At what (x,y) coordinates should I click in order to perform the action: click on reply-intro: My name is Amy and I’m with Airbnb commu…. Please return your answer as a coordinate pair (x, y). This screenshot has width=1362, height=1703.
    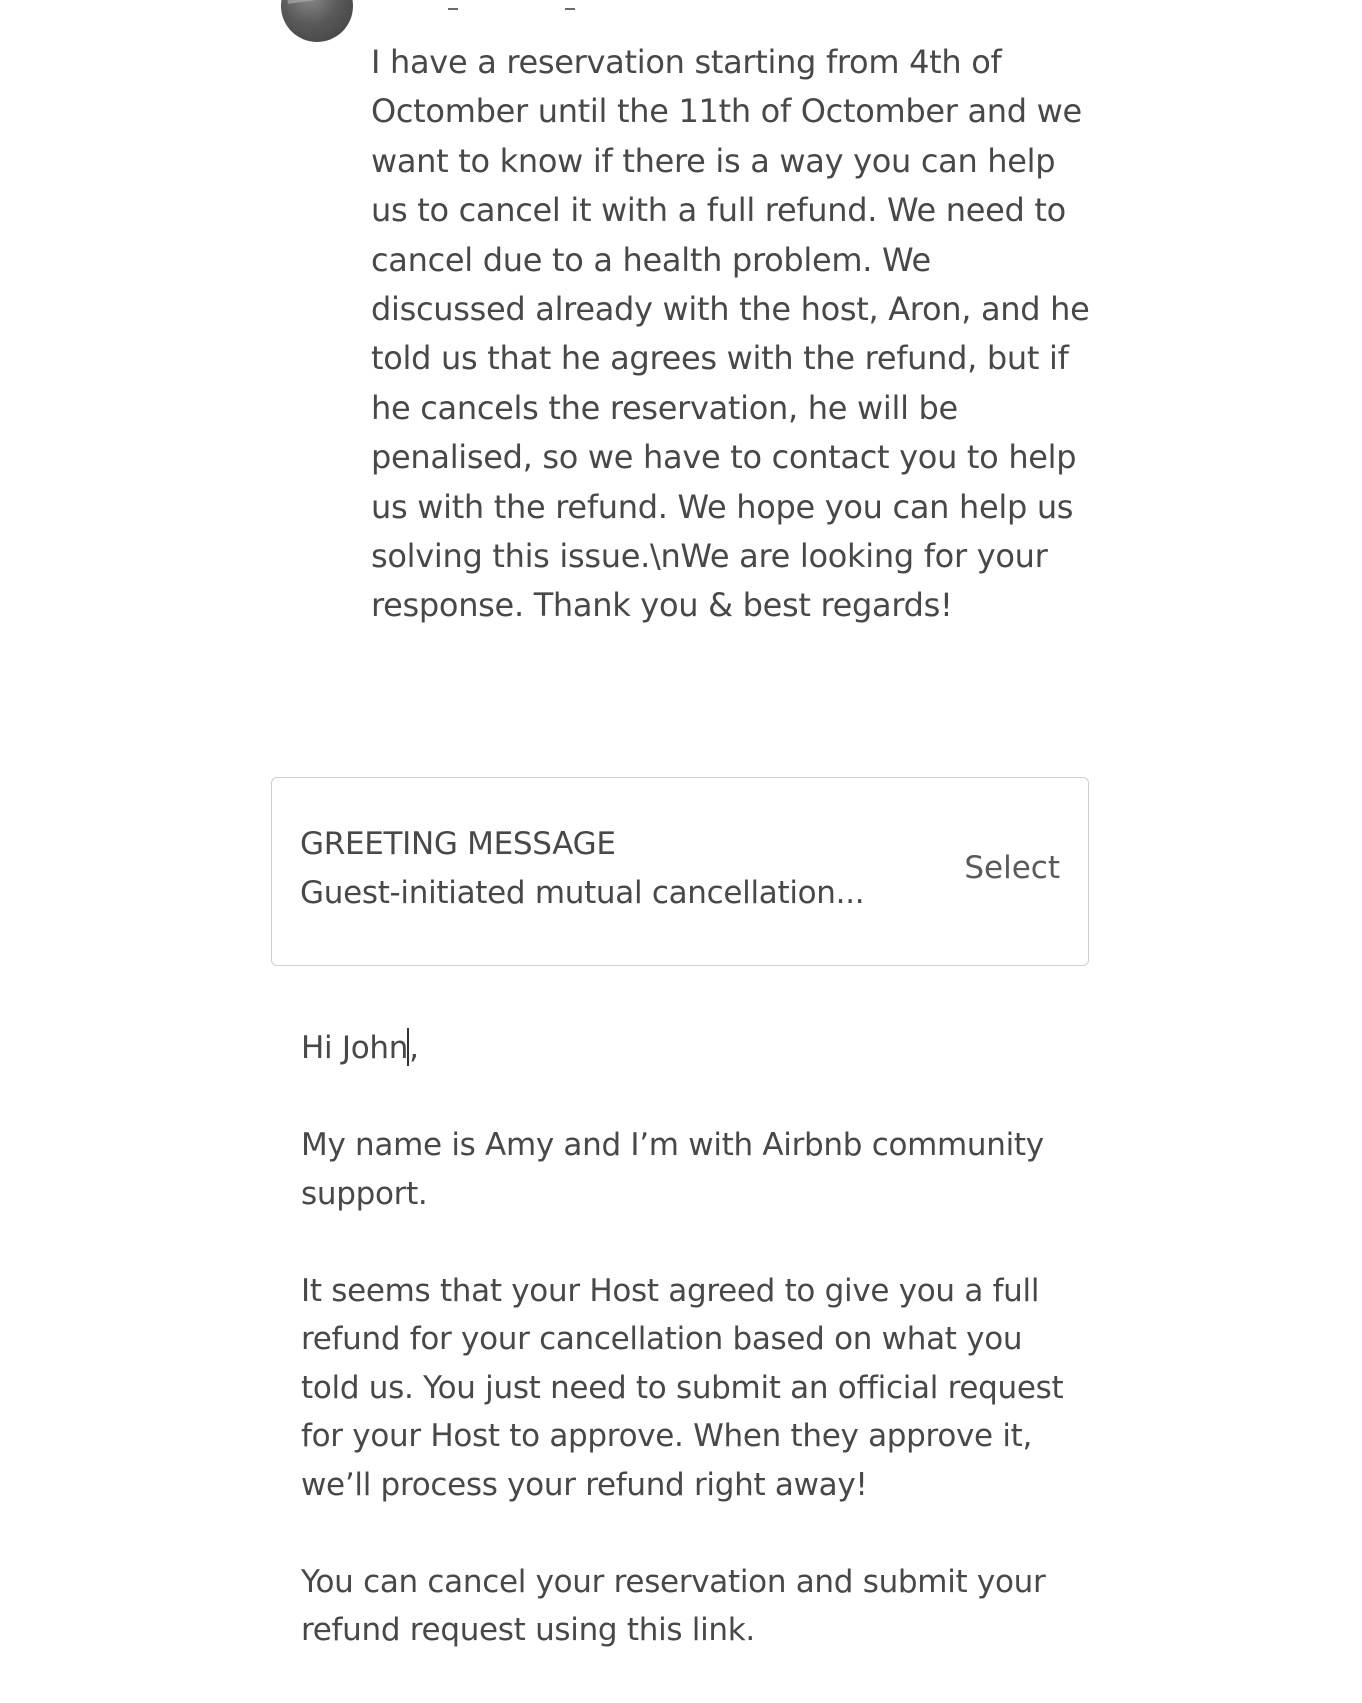
    Looking at the image, I should click on (672, 1169).